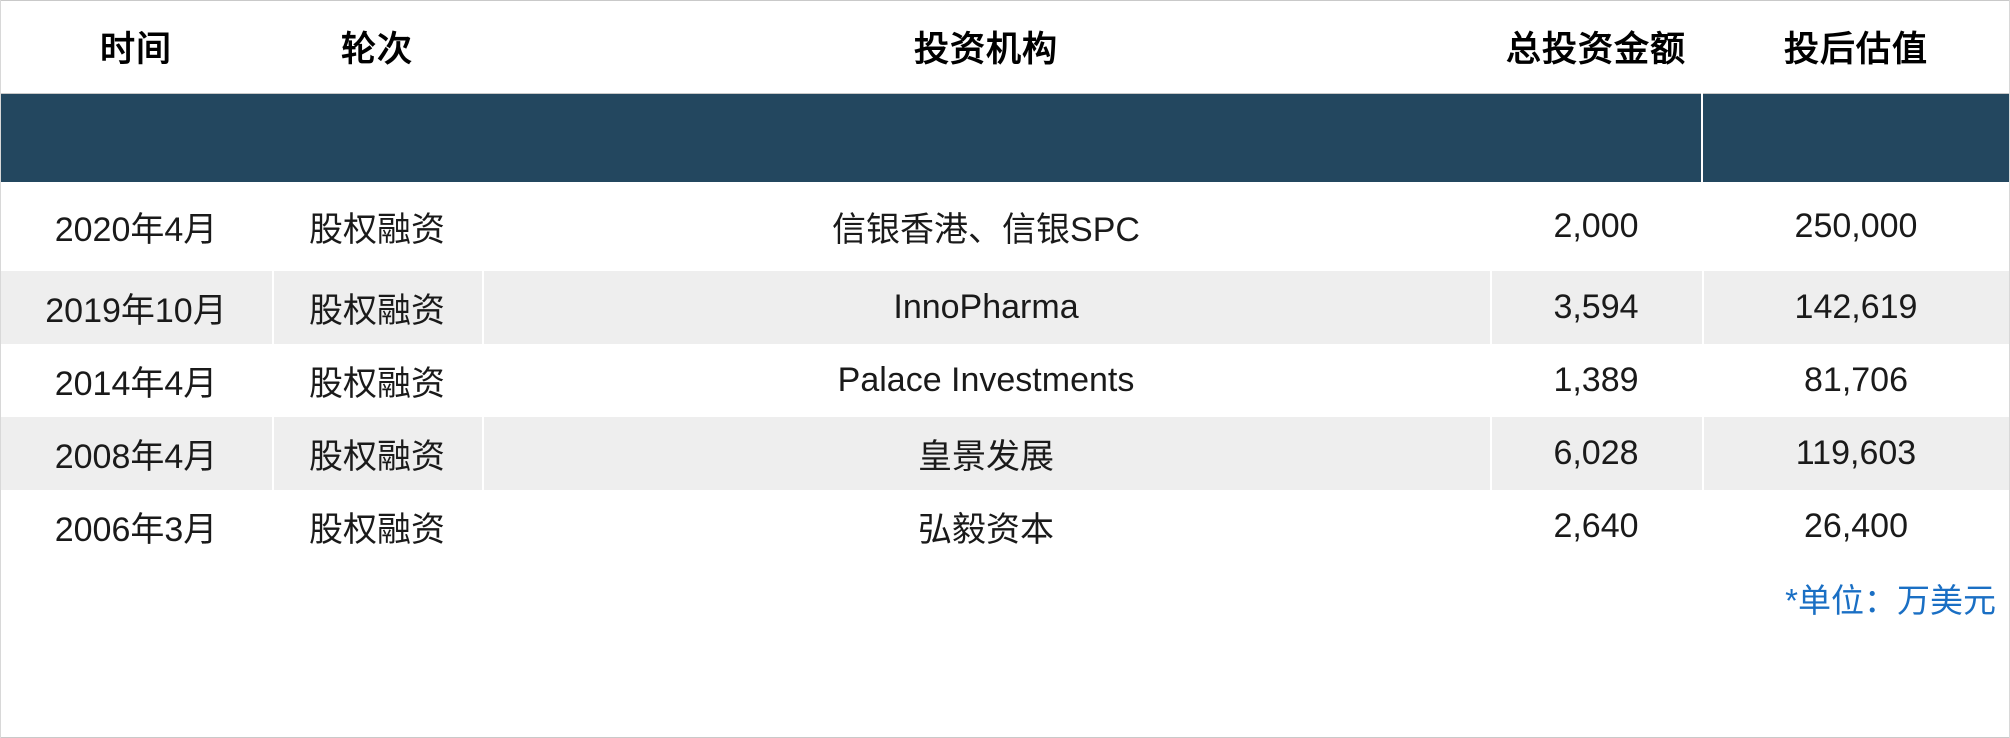 The width and height of the screenshot is (2010, 738). I want to click on cell-time: 2014年4月, so click(136, 380).